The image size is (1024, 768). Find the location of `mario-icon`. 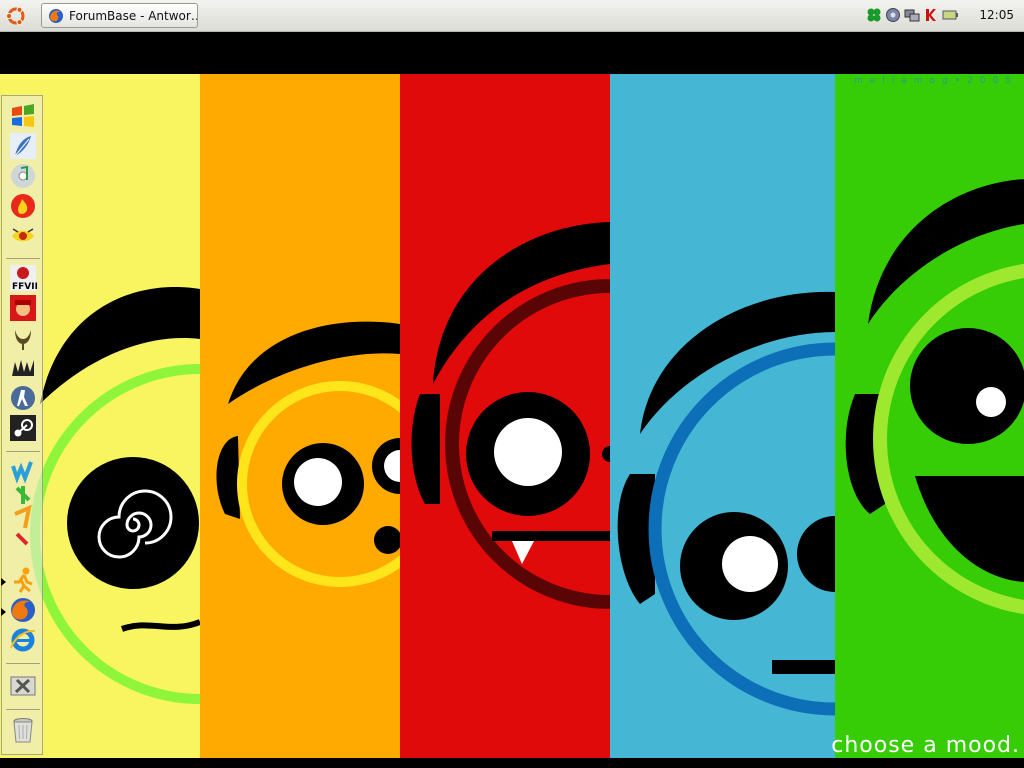

mario-icon is located at coordinates (23, 308).